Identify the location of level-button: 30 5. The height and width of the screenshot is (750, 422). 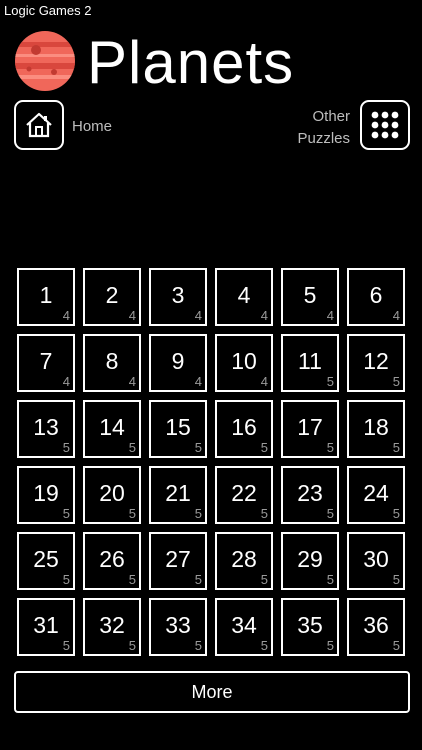
(376, 561).